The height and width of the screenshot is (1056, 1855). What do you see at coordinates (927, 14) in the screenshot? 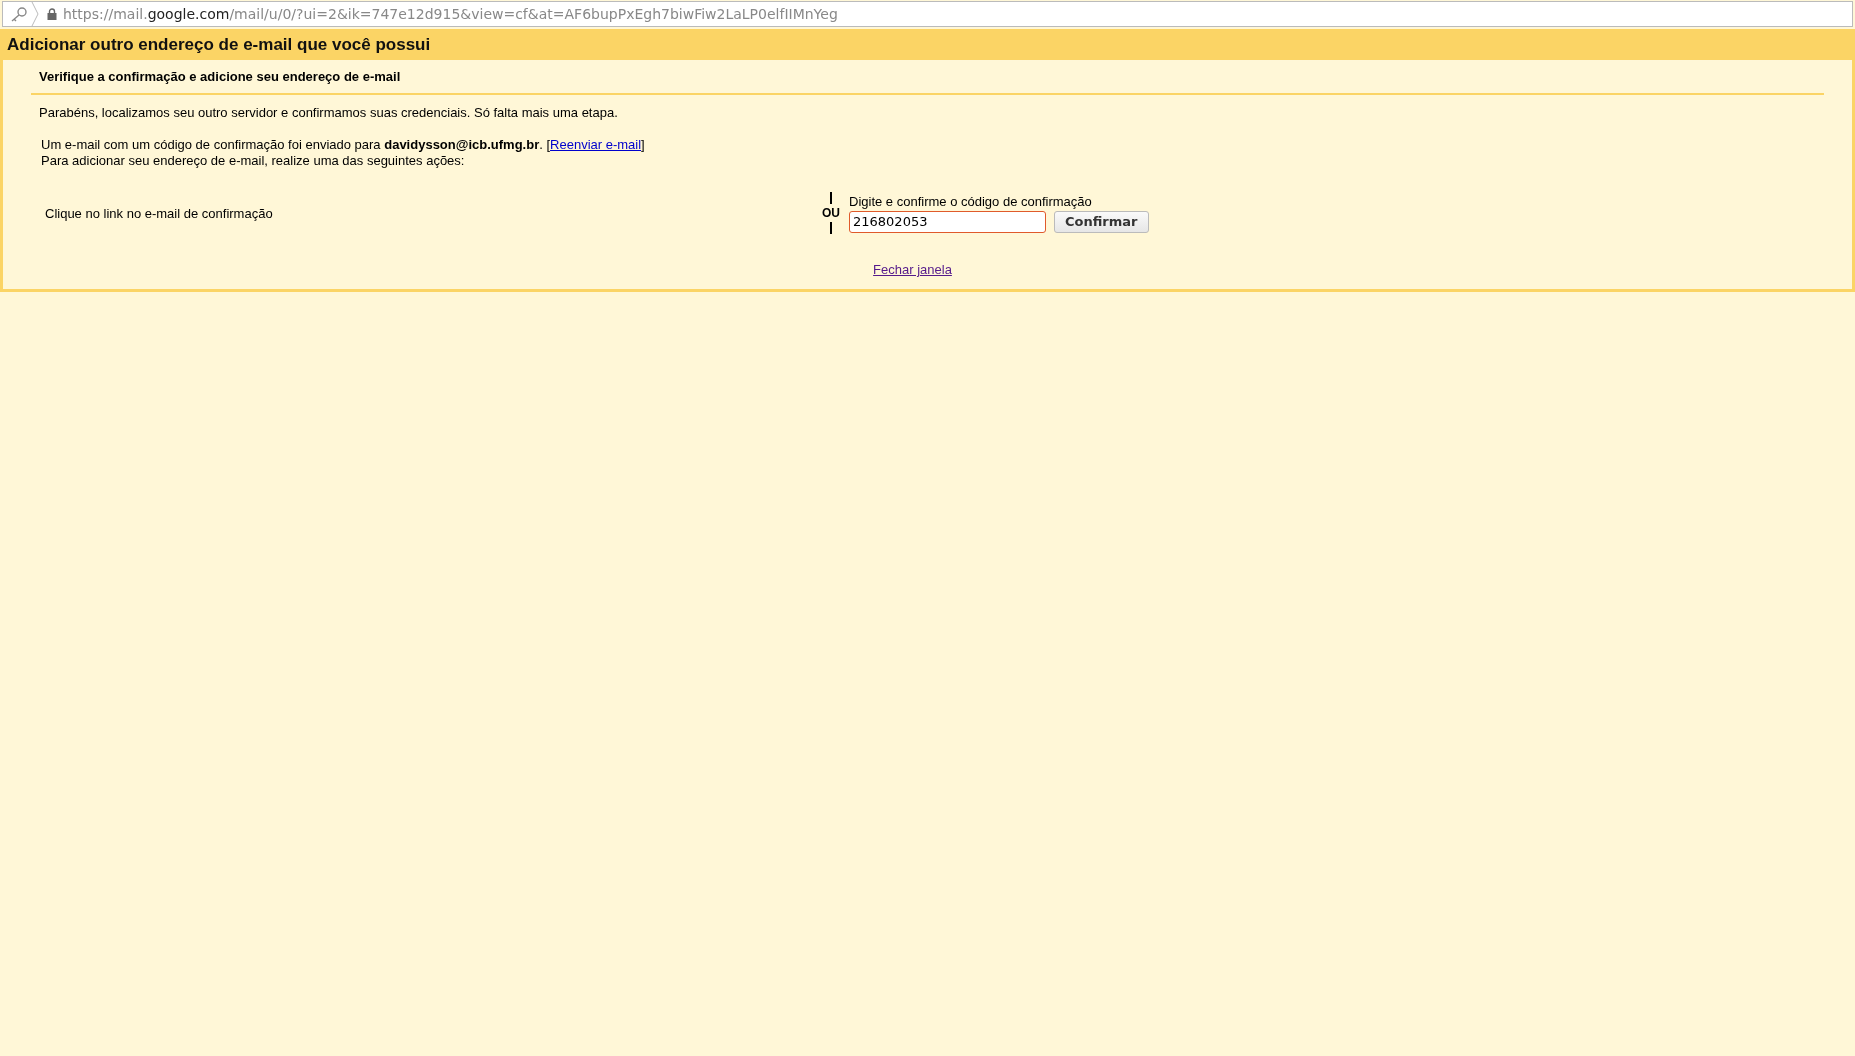
I see `address-bar: https://mail.google.com/mail/u/0/?ui=2&ik=747e12d915&view=cf&at=AF6bupPxEgh7biwFiw2LaLP0elfIIMnYeg` at bounding box center [927, 14].